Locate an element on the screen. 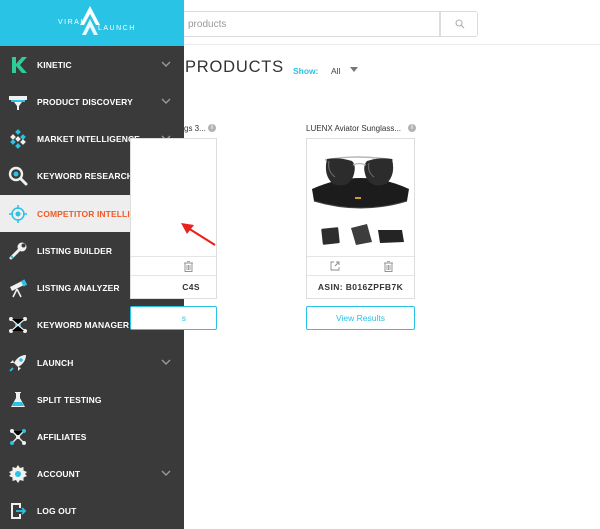 The width and height of the screenshot is (600, 529). viral-launch-logo: VIRAL LAUNCH is located at coordinates (92, 23).